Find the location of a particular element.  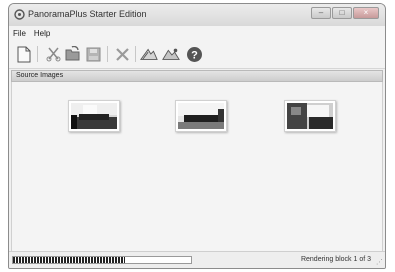

menu-help: Help is located at coordinates (42, 33).